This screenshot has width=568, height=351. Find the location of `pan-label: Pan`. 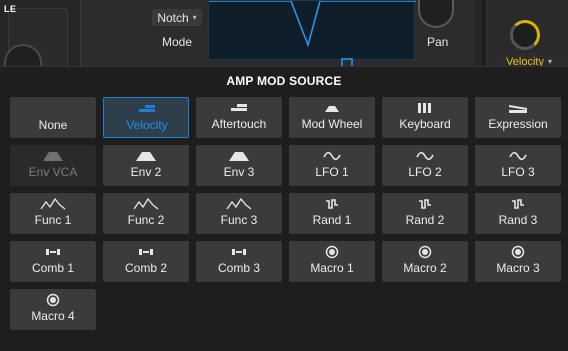

pan-label: Pan is located at coordinates (438, 42).